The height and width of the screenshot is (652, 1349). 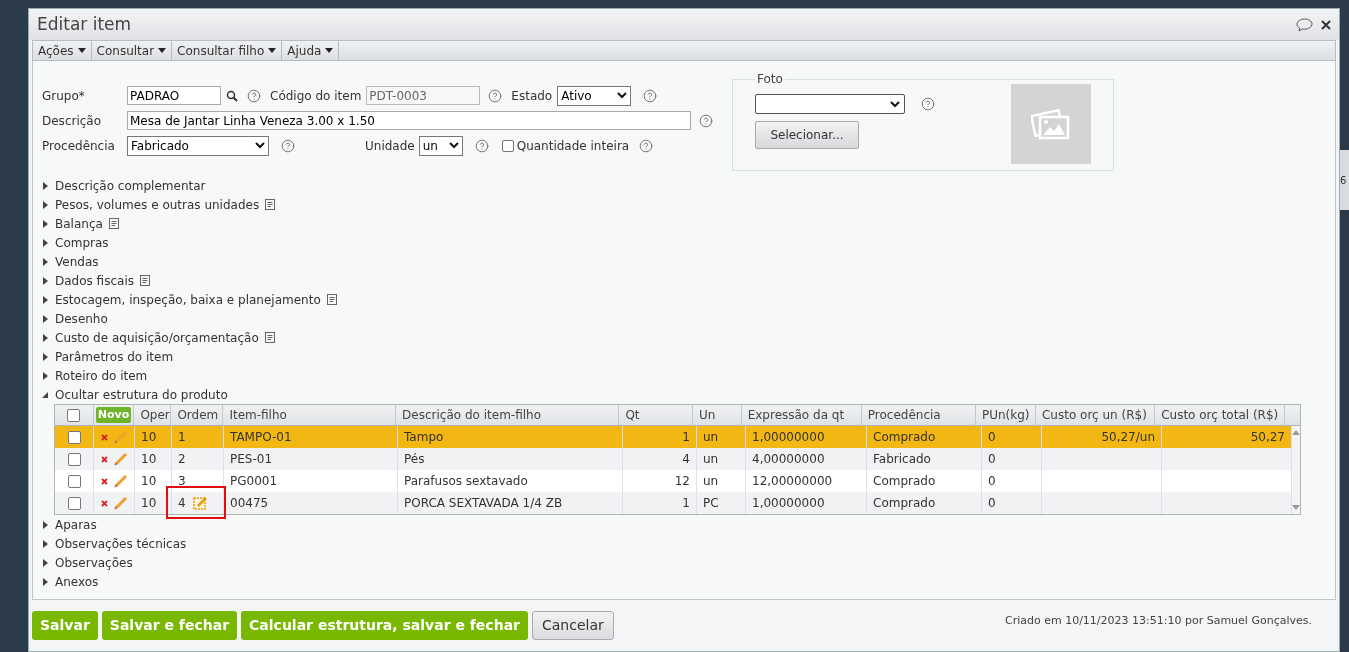 What do you see at coordinates (158, 337) in the screenshot?
I see `section-toggle: Custo de aquisição/orçamentação` at bounding box center [158, 337].